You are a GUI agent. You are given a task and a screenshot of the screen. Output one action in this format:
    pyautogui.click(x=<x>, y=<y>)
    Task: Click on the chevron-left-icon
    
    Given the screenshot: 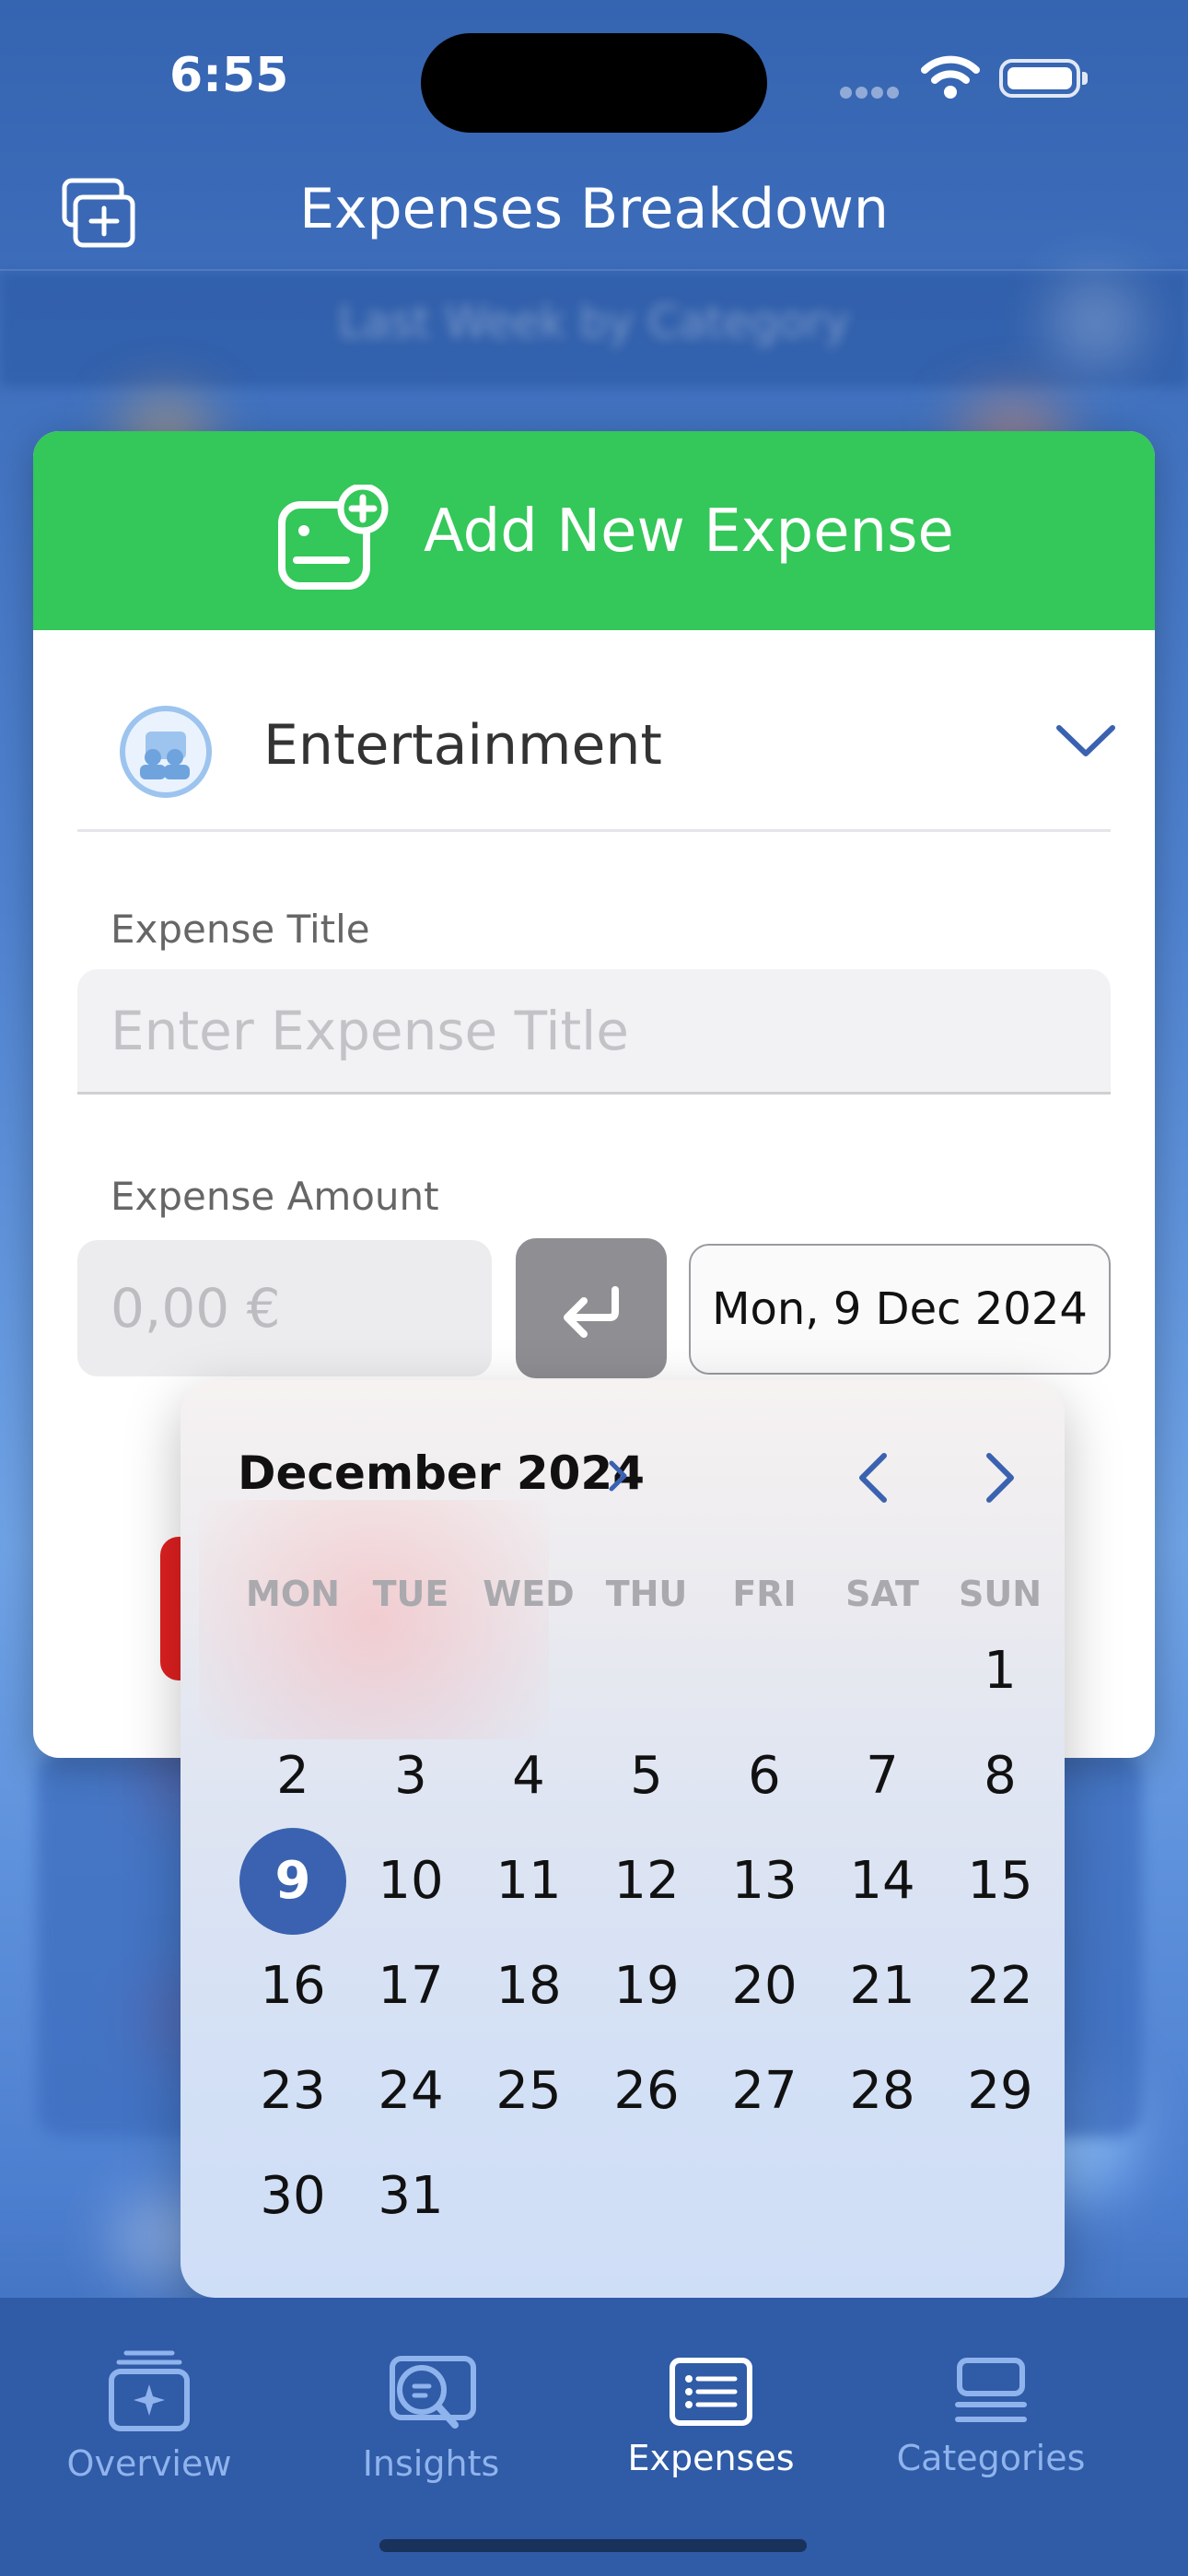 What is the action you would take?
    pyautogui.click(x=873, y=1478)
    